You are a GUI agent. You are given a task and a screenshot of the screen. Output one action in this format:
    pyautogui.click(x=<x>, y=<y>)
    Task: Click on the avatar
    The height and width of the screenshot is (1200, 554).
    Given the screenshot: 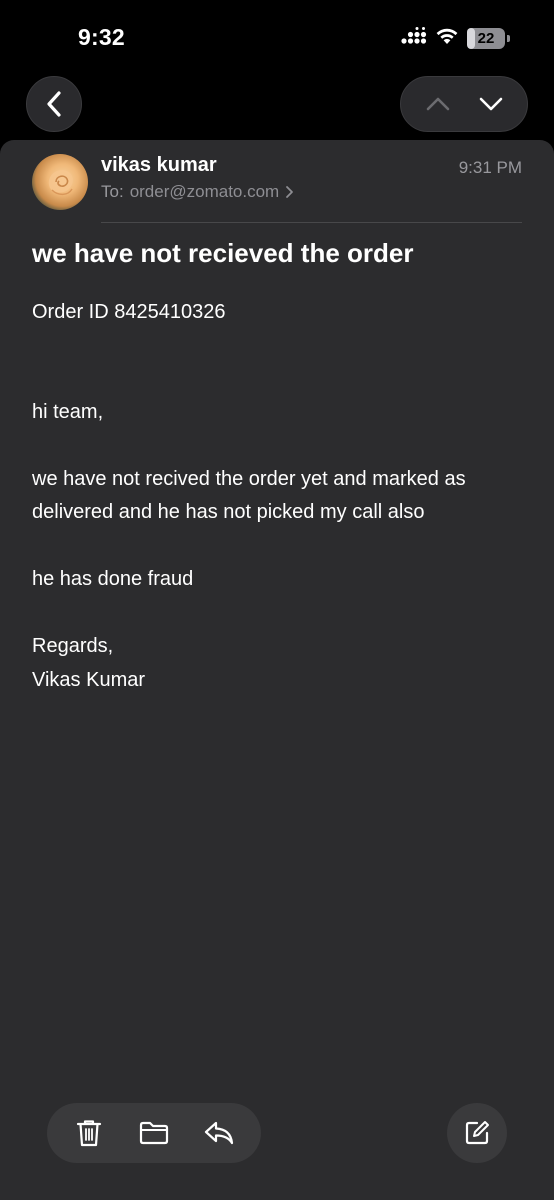 What is the action you would take?
    pyautogui.click(x=60, y=182)
    